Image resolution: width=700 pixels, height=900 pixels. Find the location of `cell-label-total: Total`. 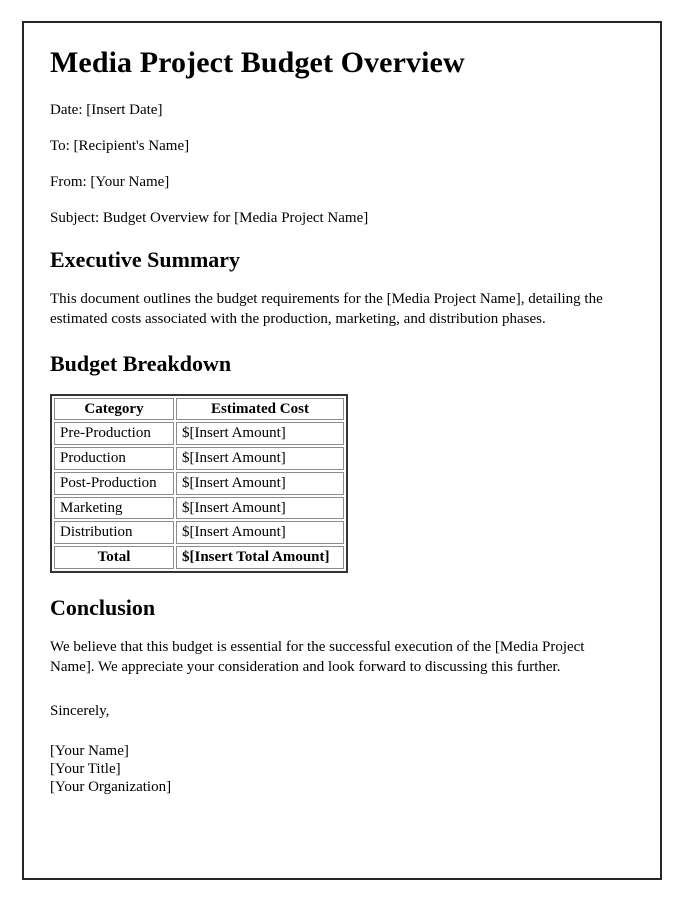

cell-label-total: Total is located at coordinates (114, 557).